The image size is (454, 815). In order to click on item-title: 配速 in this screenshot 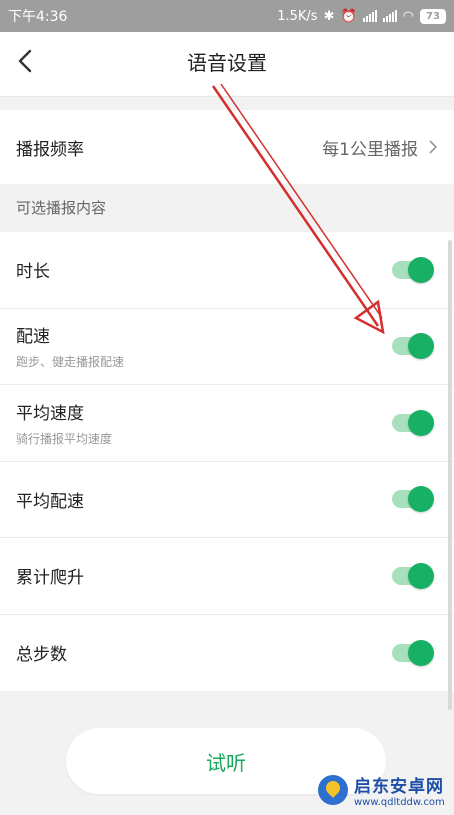, I will do `click(33, 337)`.